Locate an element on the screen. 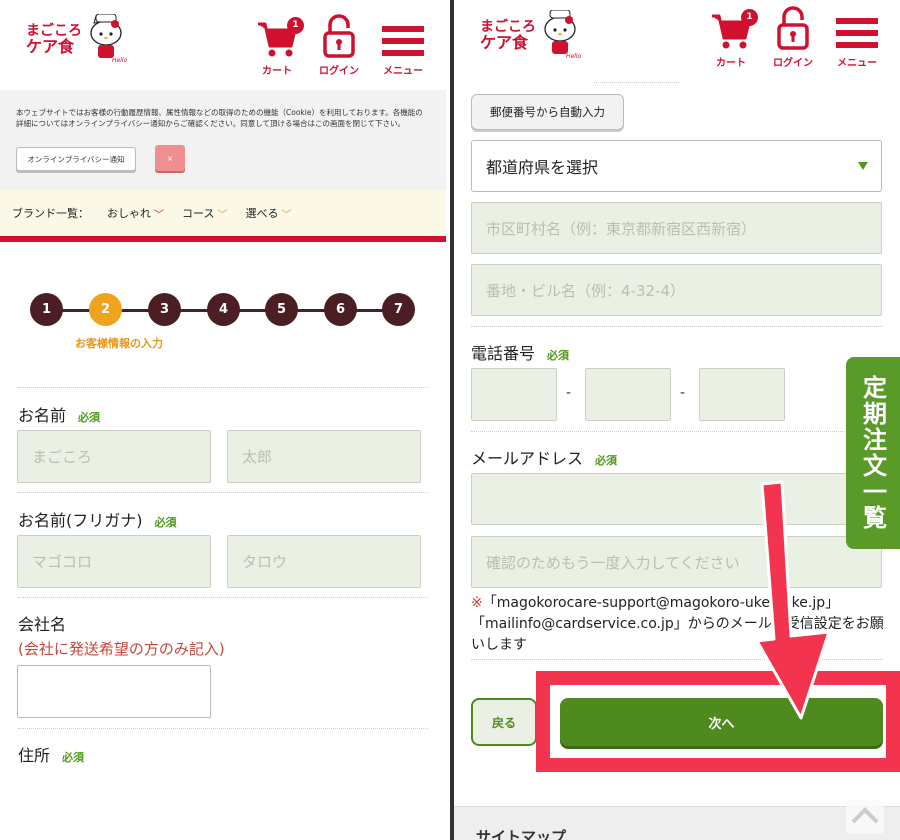 The width and height of the screenshot is (900, 840). first-name-kana-input: タロウ is located at coordinates (324, 561).